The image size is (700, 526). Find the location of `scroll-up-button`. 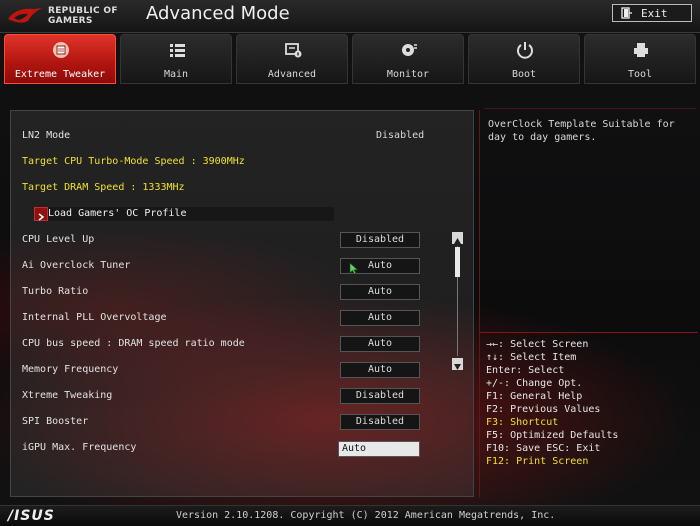

scroll-up-button is located at coordinates (457, 238).